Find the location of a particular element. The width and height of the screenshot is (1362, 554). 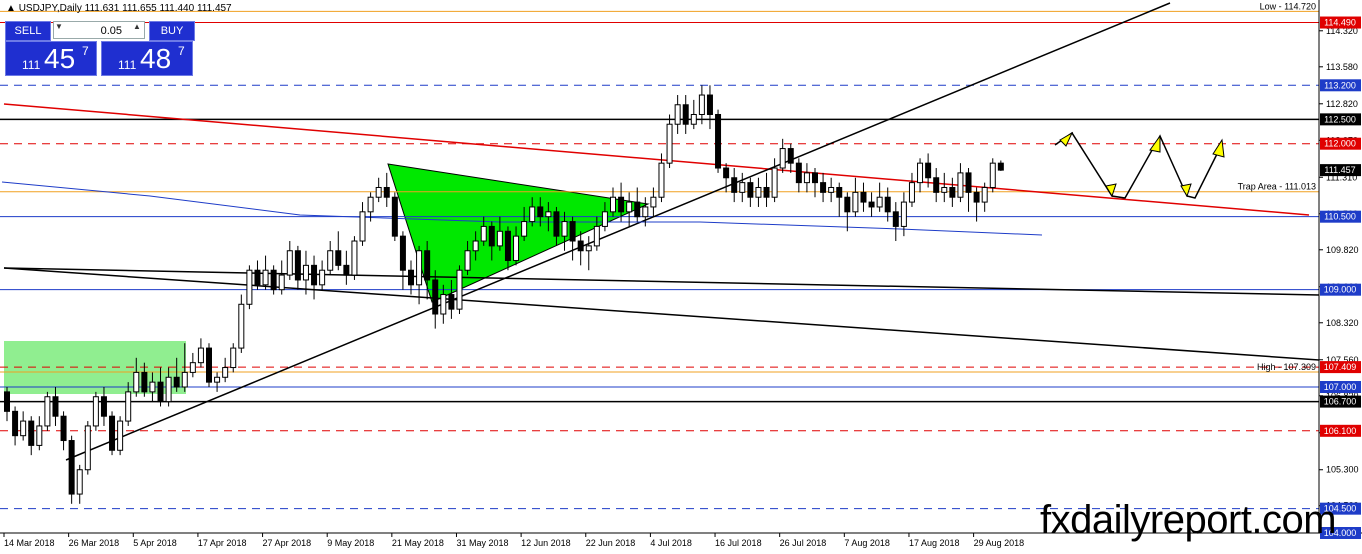

price-tick-label: 105.300 is located at coordinates (1342, 470).